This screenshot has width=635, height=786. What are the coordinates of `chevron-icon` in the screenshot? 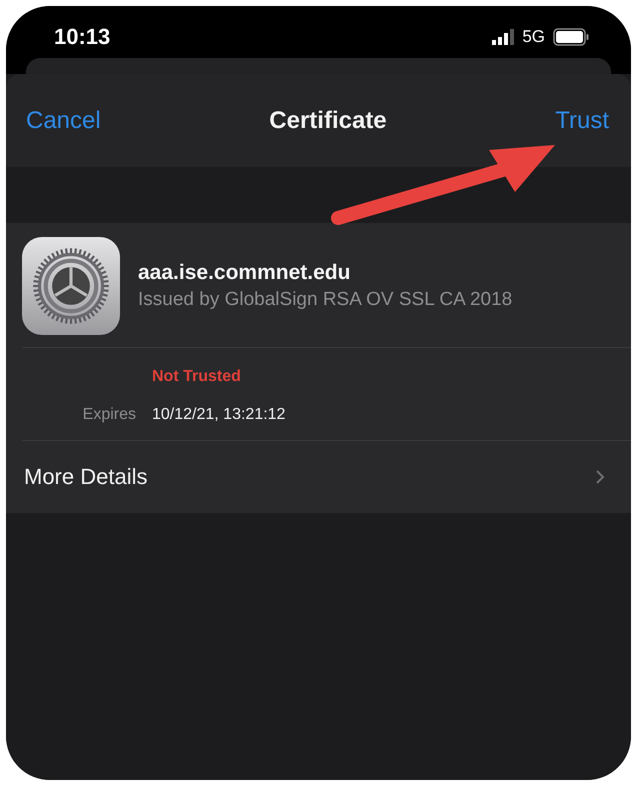 It's located at (600, 477).